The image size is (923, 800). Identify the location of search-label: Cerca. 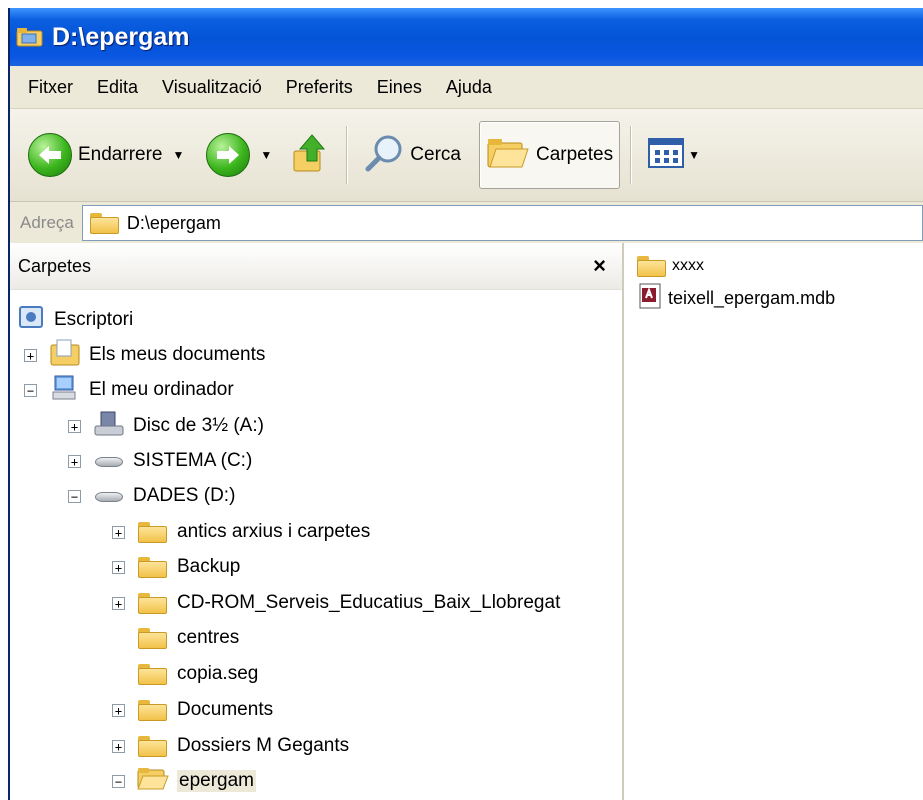
(435, 154).